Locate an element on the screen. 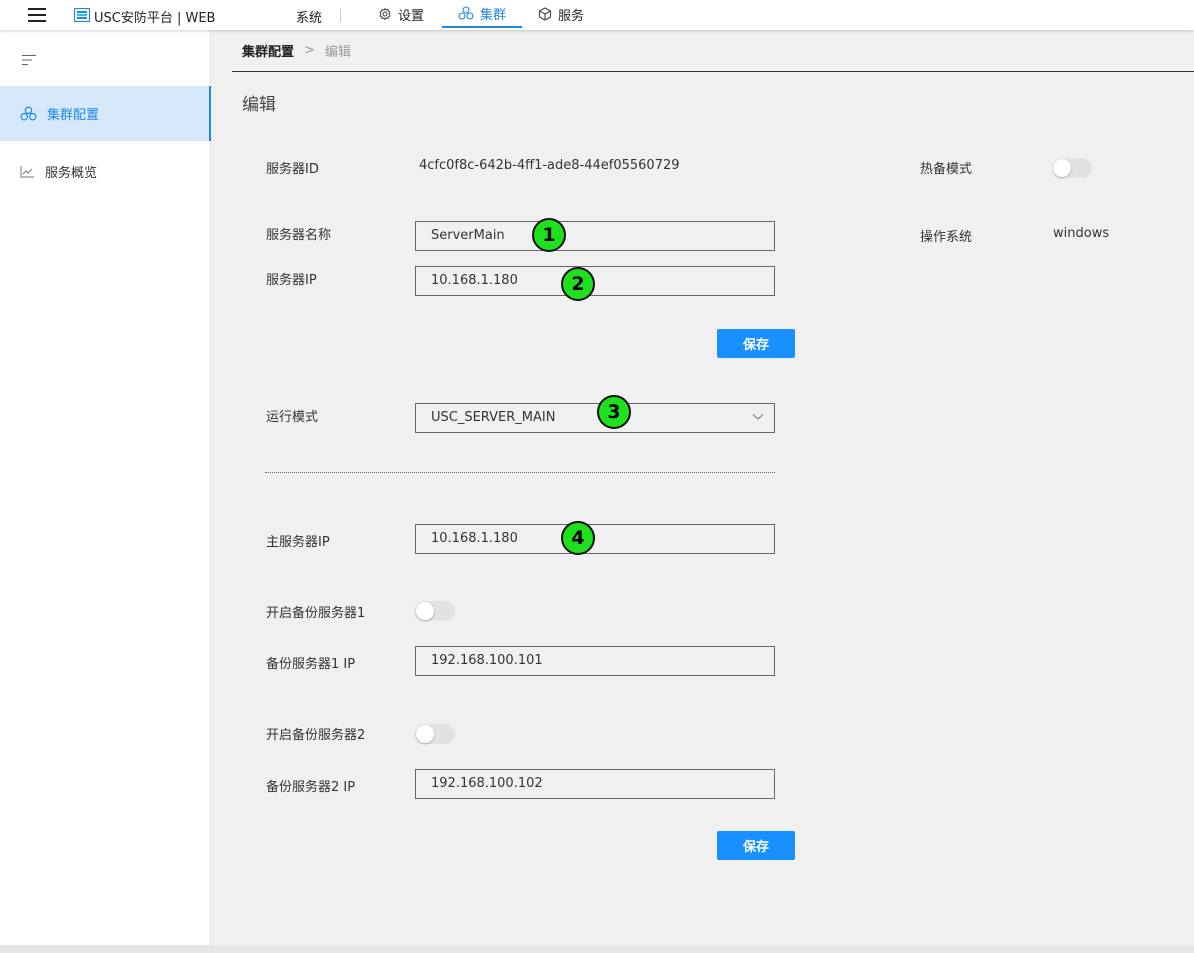 Image resolution: width=1194 pixels, height=953 pixels. run-mode-label: 运行模式 is located at coordinates (292, 417).